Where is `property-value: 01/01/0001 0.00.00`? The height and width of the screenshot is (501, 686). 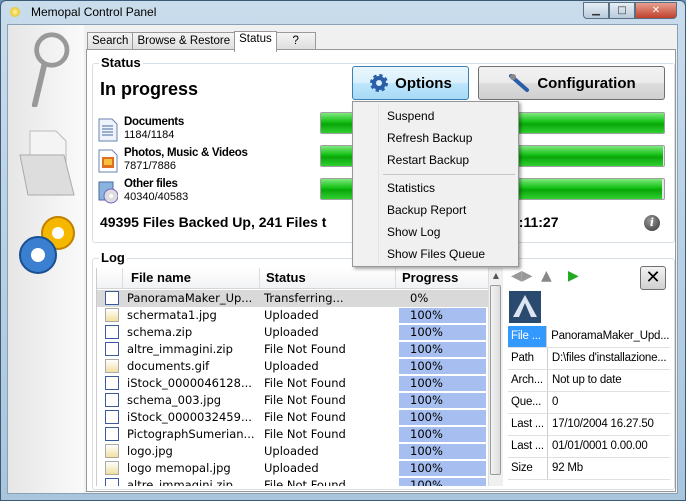
property-value: 01/01/0001 0.00.00 is located at coordinates (600, 446).